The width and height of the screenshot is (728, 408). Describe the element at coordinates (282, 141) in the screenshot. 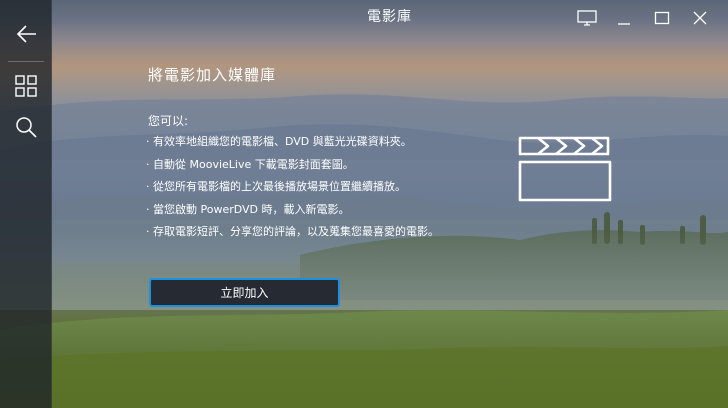

I see `feature-text: 有效率地組織您的電影檔、DVD 與藍光光碟資料夾。` at that location.